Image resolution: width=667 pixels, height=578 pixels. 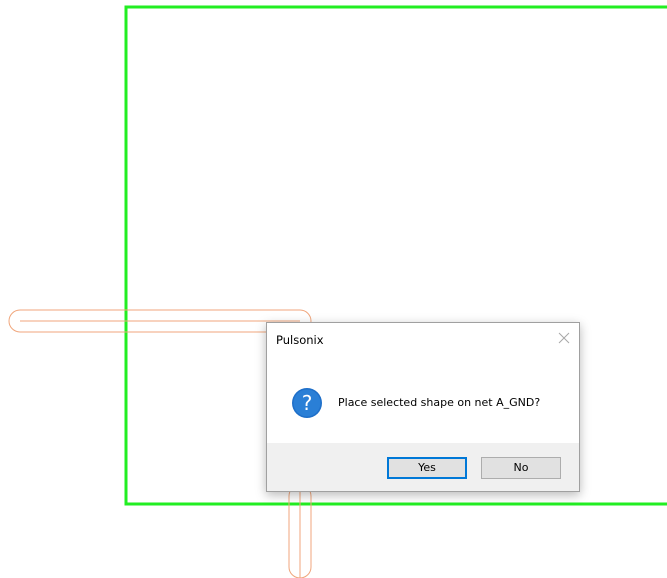 I want to click on dialog-title: Pulsonix, so click(x=300, y=340).